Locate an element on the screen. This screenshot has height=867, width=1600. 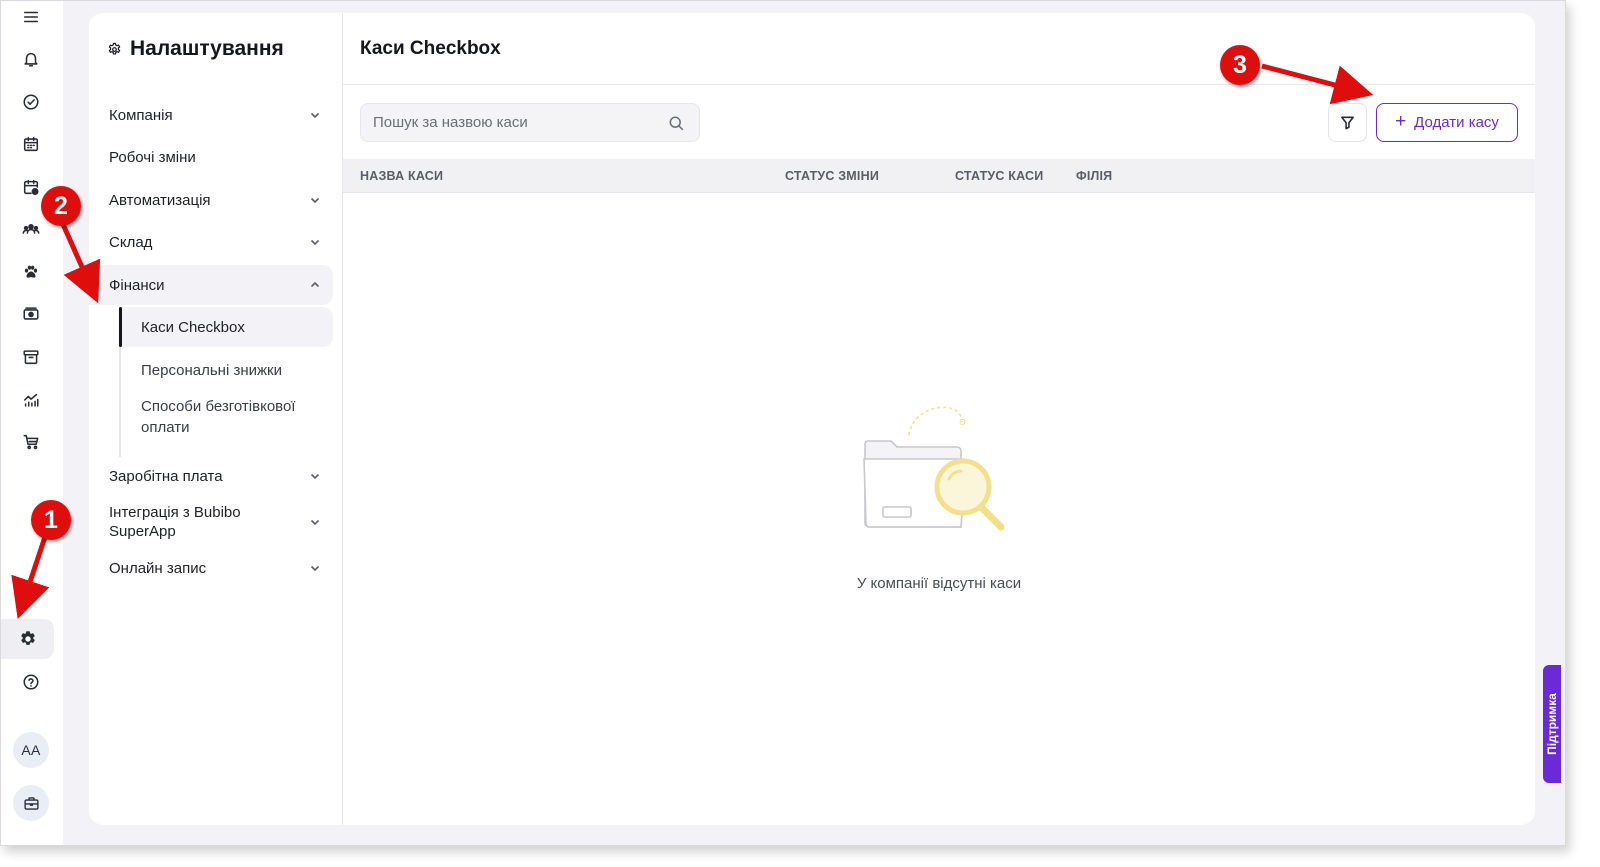
marker-3: 3 is located at coordinates (1240, 65).